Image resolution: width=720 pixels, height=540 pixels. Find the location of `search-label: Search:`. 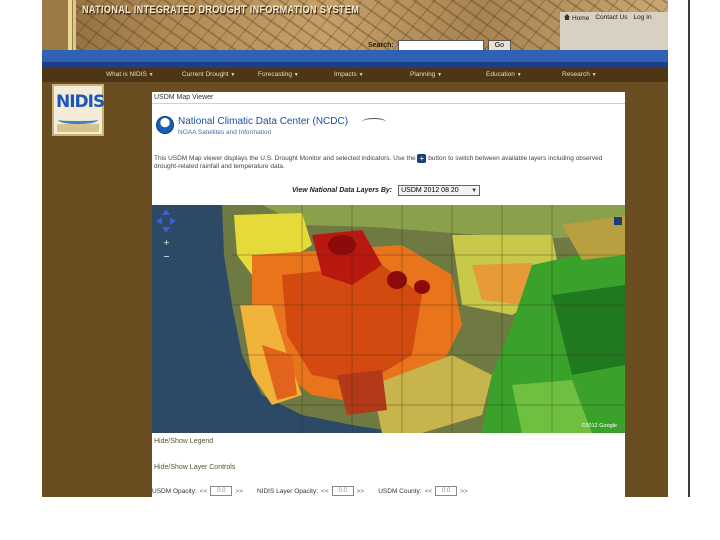

search-label: Search: is located at coordinates (381, 45).